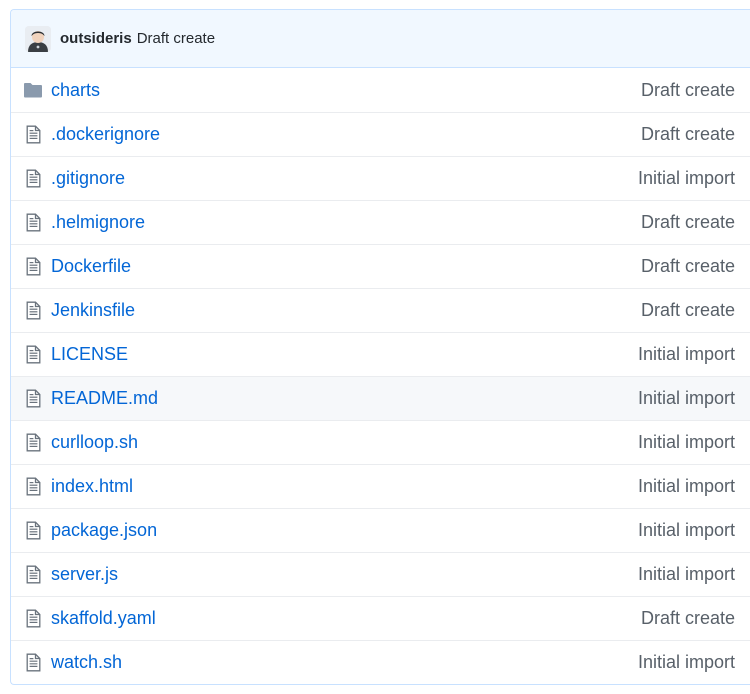 This screenshot has height=694, width=750. Describe the element at coordinates (380, 530) in the screenshot. I see `file-row: package.json Initial import` at that location.